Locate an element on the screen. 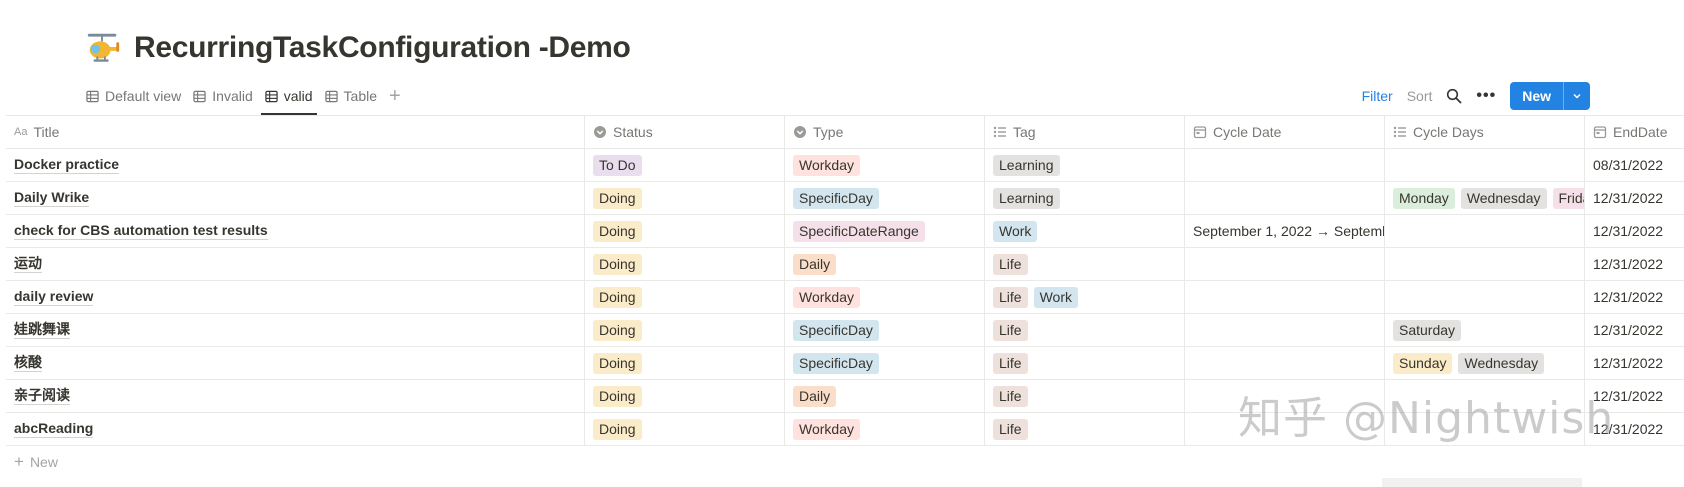  title-cell: 核酸 is located at coordinates (295, 363).